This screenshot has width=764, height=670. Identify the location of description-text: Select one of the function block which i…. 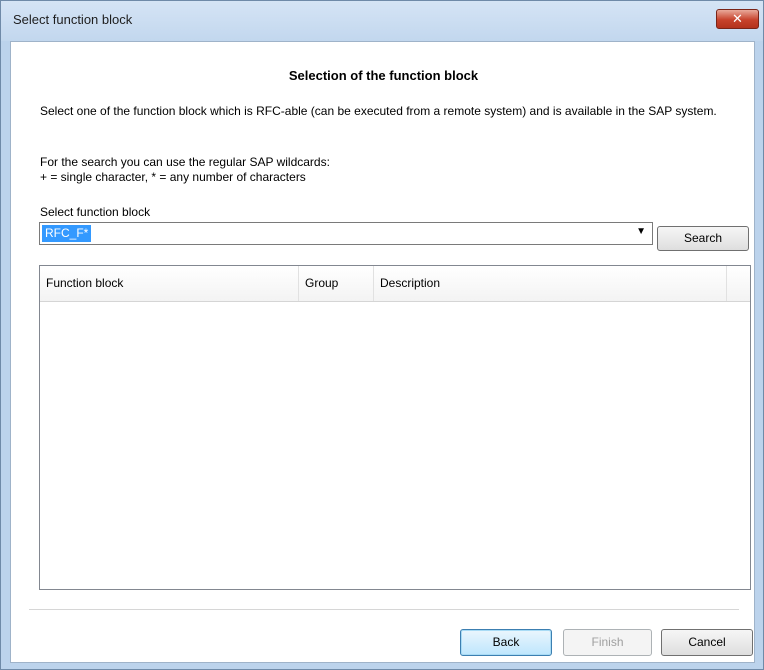
(378, 111).